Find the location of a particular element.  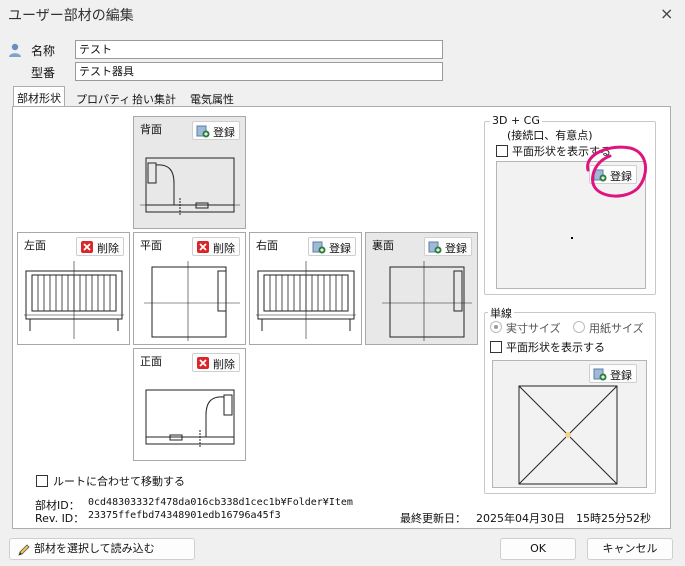

updated-label: 最終更新日： is located at coordinates (433, 518).